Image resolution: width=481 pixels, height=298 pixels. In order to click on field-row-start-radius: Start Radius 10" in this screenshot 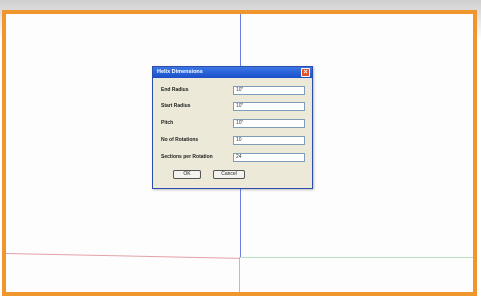, I will do `click(233, 106)`.